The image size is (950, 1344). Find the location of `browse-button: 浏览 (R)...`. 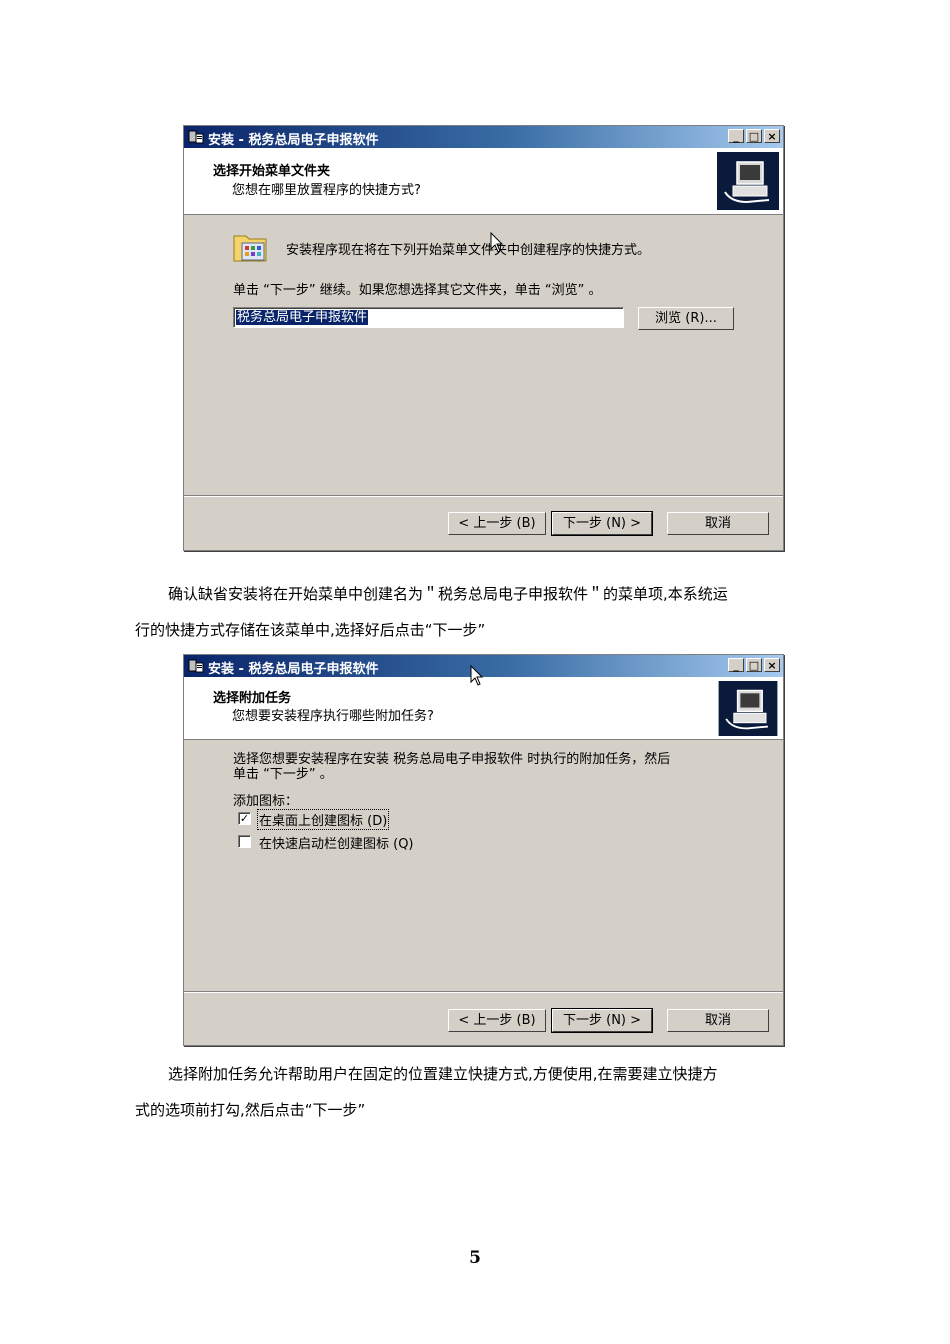

browse-button: 浏览 (R)... is located at coordinates (686, 318).